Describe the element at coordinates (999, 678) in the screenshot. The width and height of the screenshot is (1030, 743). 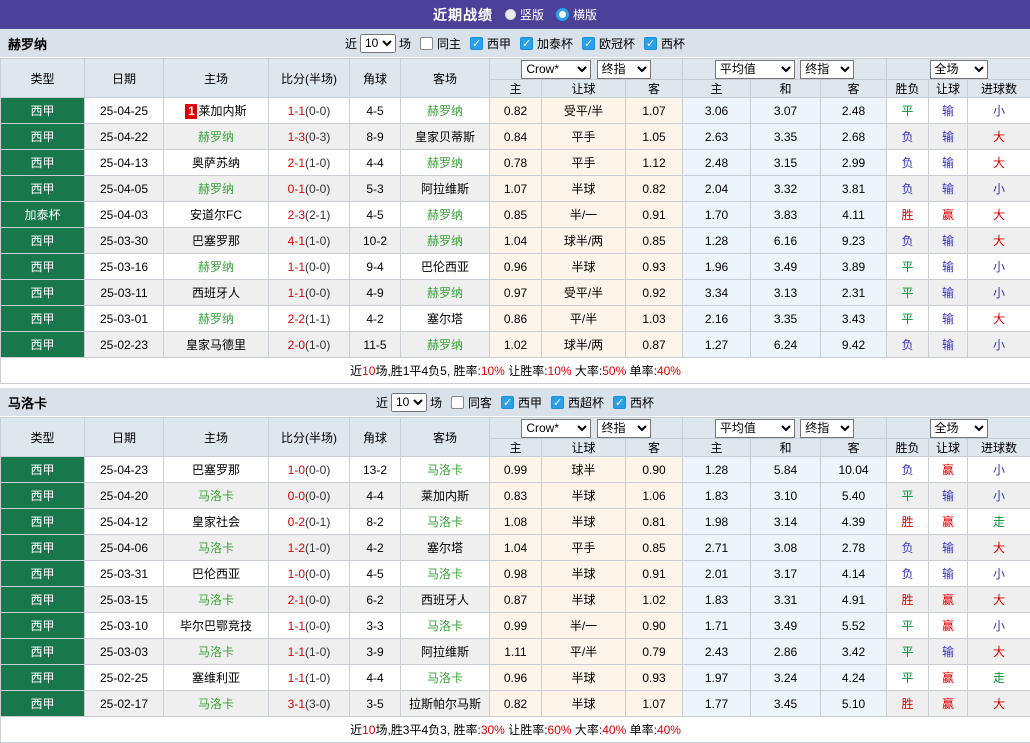
I see `goals-outcome: 走` at that location.